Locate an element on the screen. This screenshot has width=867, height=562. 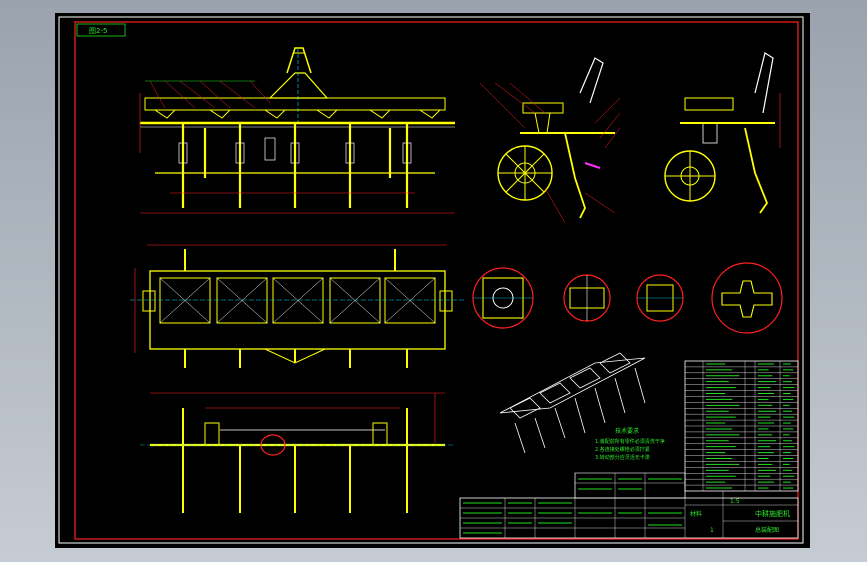
notes-line-3: 3.转动部分应灵活无卡滞 is located at coordinates (622, 457).